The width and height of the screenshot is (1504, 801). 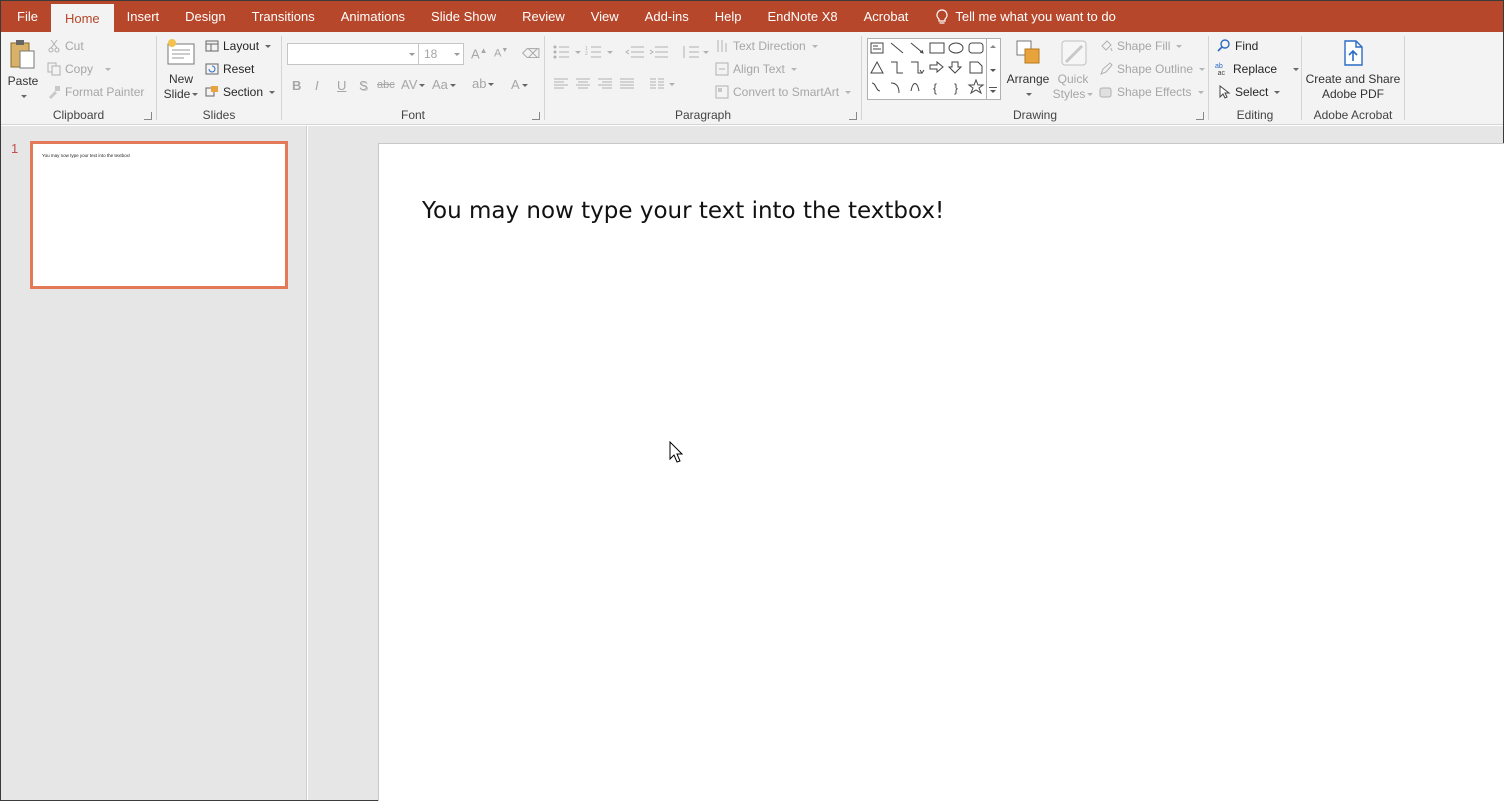 What do you see at coordinates (479, 53) in the screenshot?
I see `increase-font-size-icon: A▲` at bounding box center [479, 53].